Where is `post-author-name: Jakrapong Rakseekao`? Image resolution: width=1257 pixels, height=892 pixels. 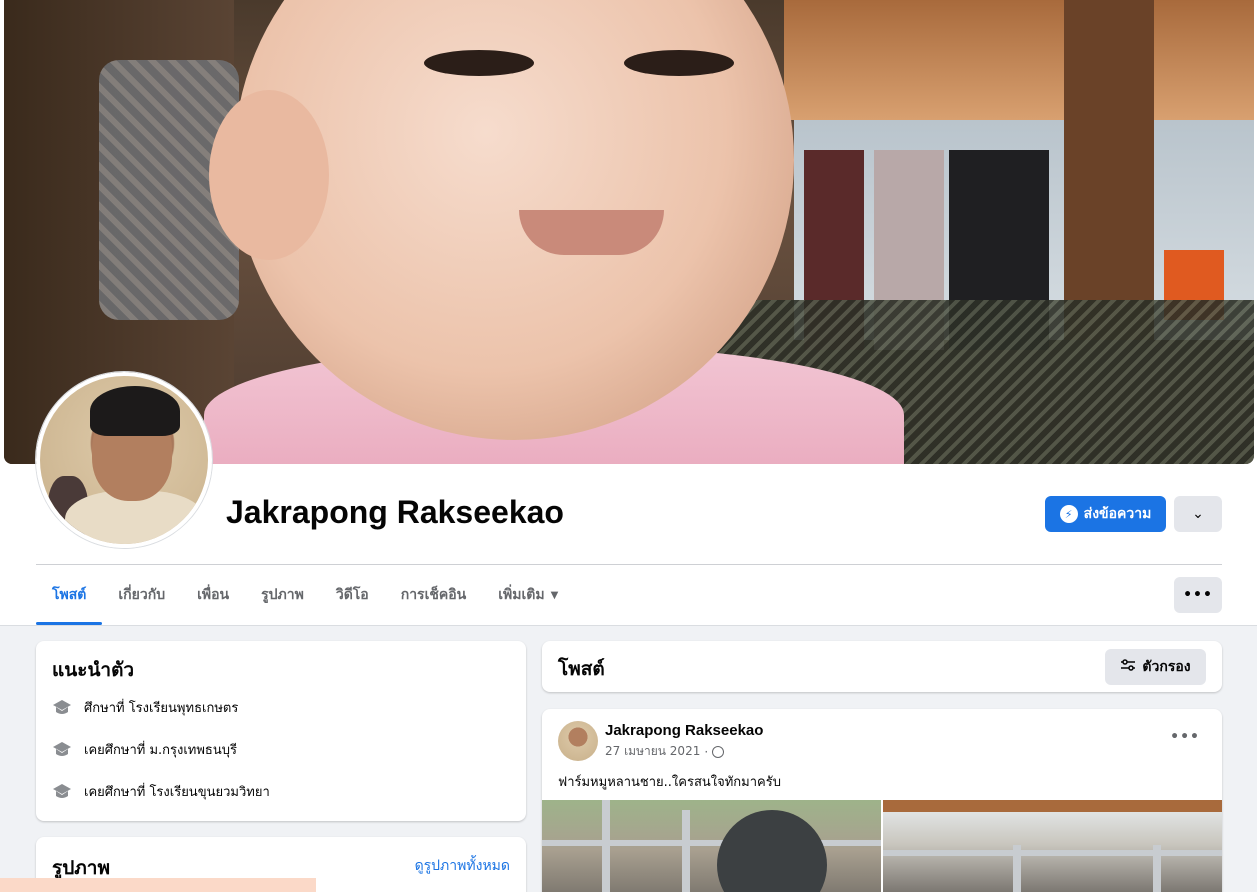 post-author-name: Jakrapong Rakseekao is located at coordinates (684, 730).